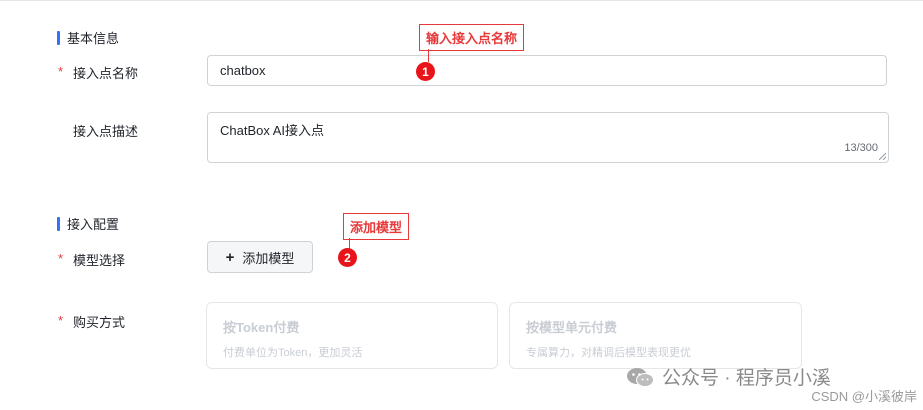 The width and height of the screenshot is (923, 410). What do you see at coordinates (655, 335) in the screenshot?
I see `purchase-option-model-unit: 按模型单元付费 专属算力，对精调后模型表现更优` at bounding box center [655, 335].